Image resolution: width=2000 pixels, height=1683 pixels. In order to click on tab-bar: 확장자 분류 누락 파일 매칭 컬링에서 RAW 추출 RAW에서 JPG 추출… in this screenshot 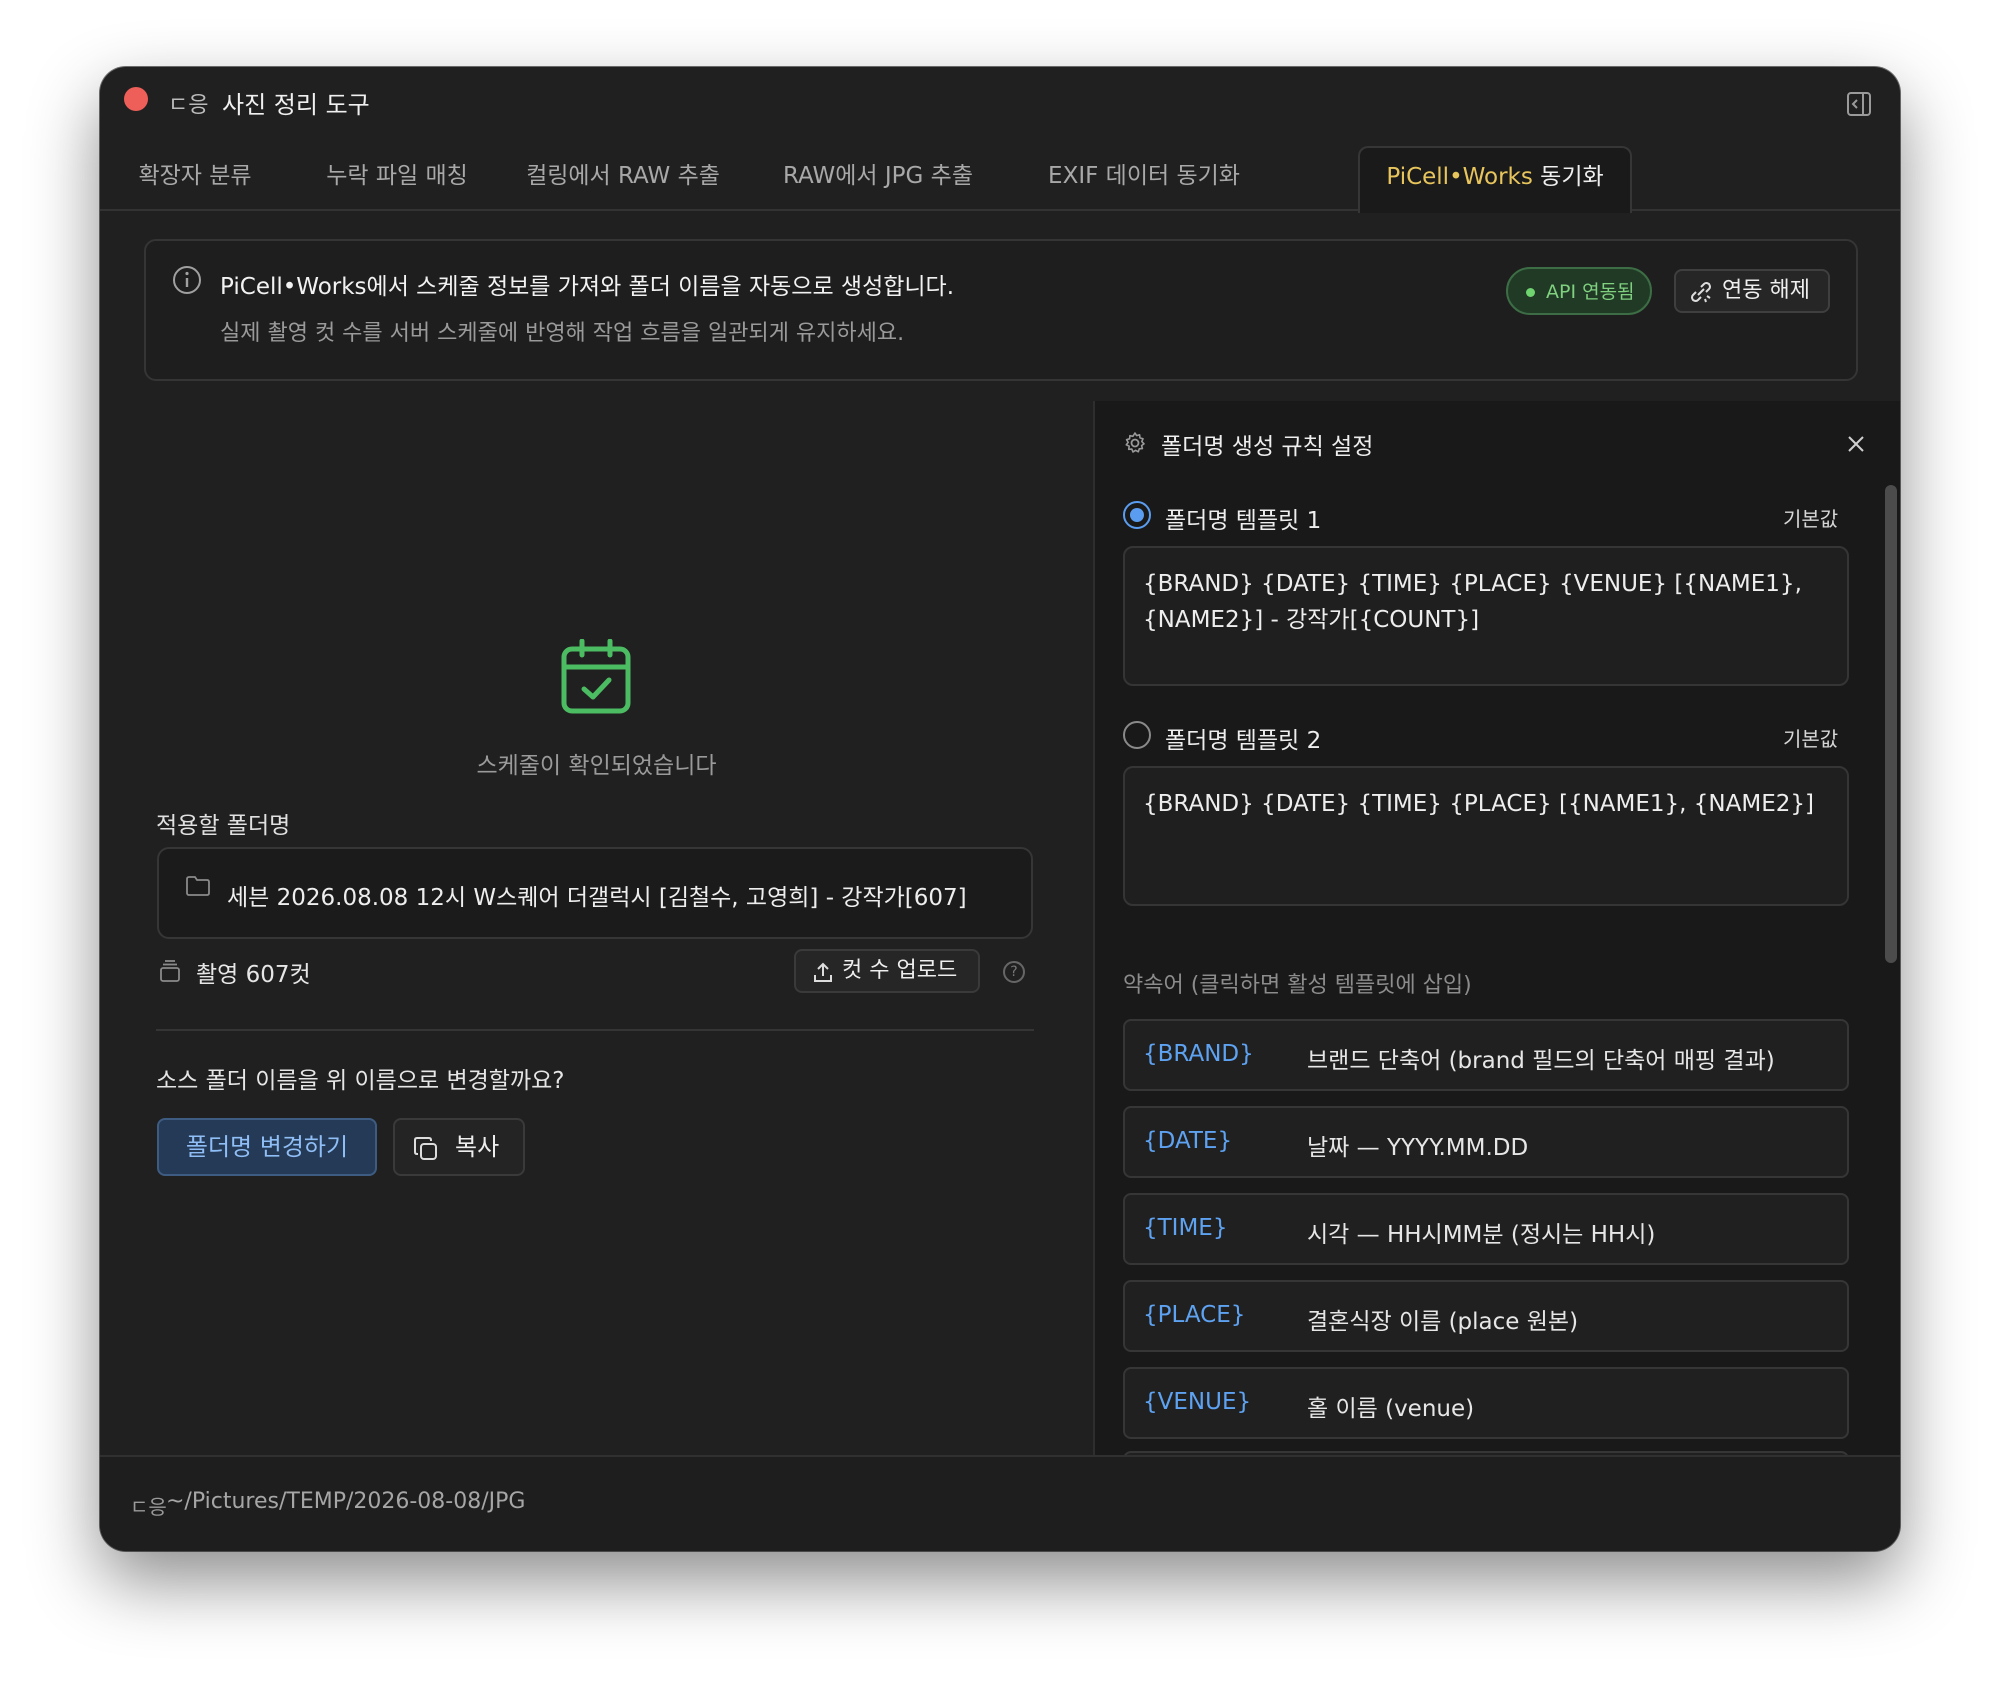, I will do `click(1000, 175)`.